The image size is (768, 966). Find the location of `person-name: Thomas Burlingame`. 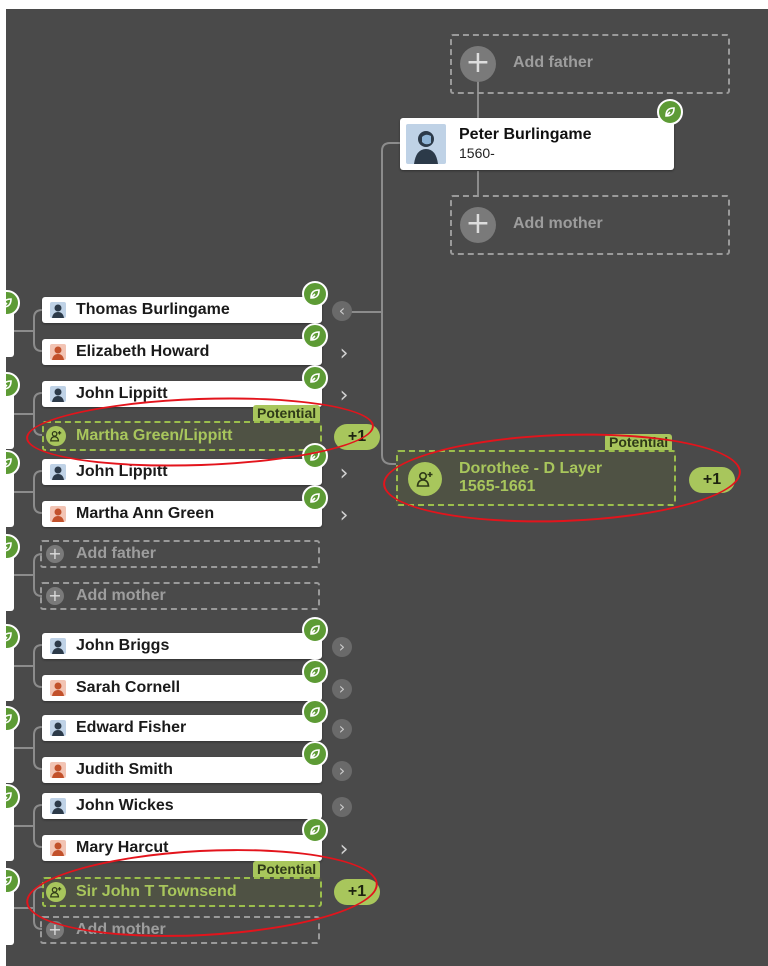

person-name: Thomas Burlingame is located at coordinates (153, 309).